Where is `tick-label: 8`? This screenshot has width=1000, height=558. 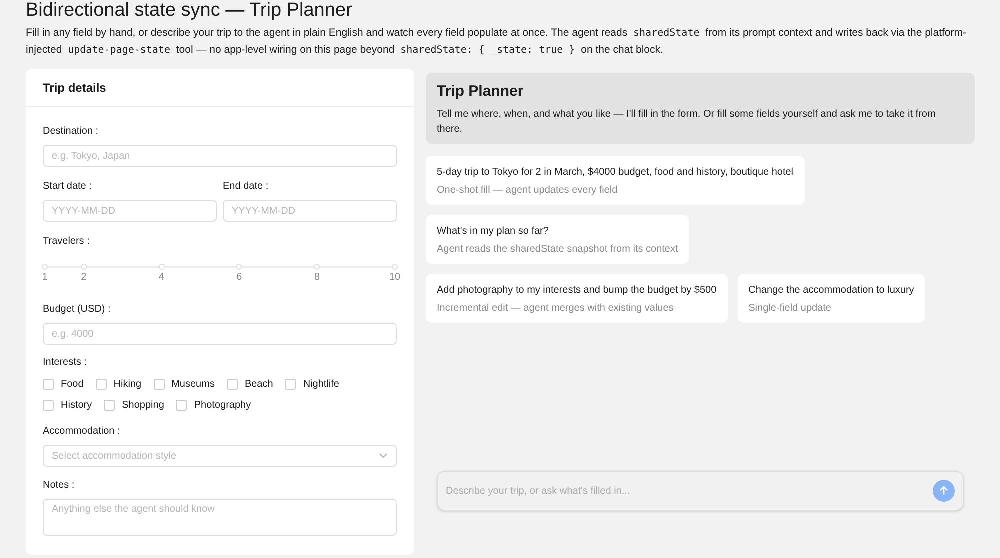
tick-label: 8 is located at coordinates (317, 278).